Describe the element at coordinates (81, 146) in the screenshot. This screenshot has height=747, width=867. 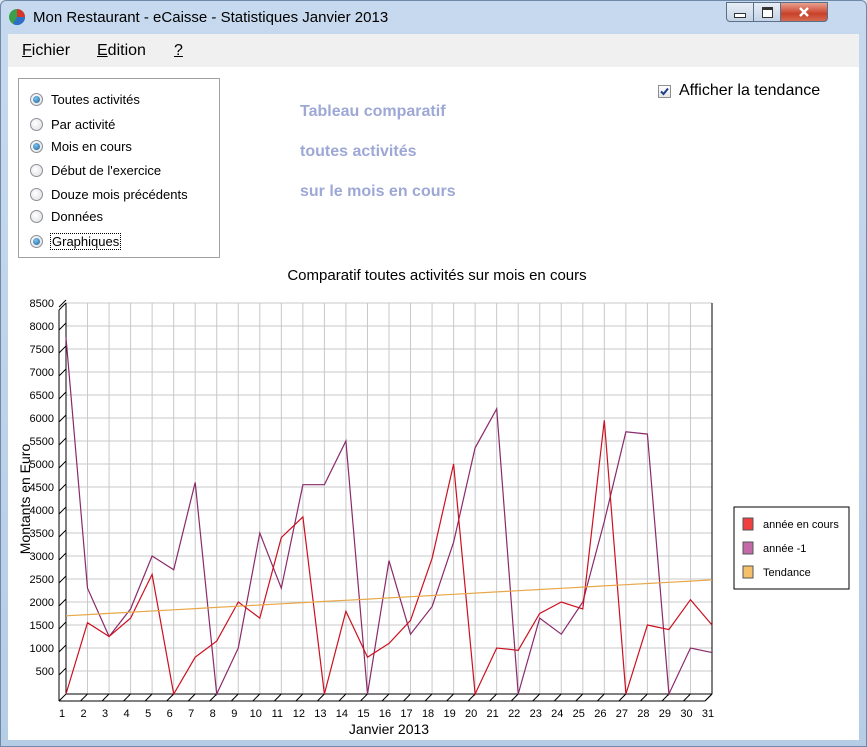
I see `option-mois-en-cours: Mois en cours` at that location.